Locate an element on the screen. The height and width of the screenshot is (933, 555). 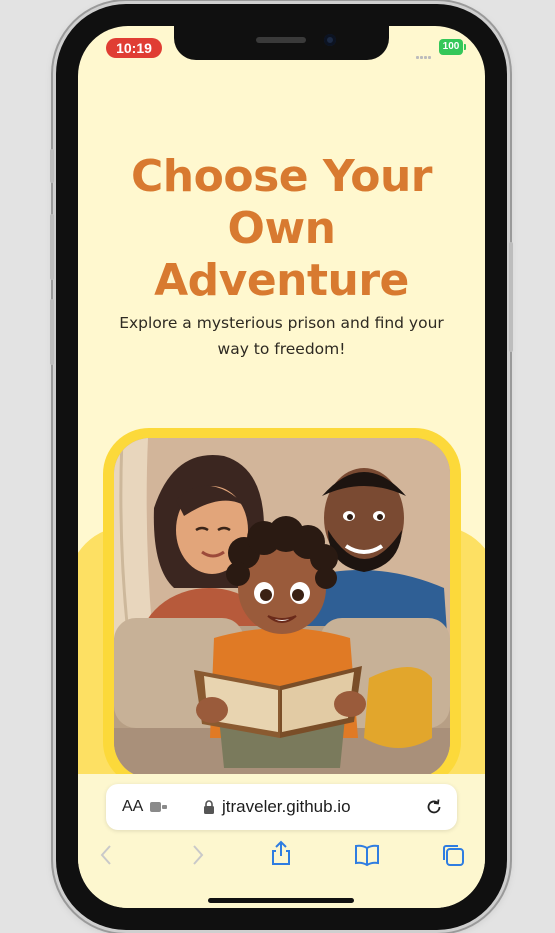
title-line-2: Own is located at coordinates (281, 228).